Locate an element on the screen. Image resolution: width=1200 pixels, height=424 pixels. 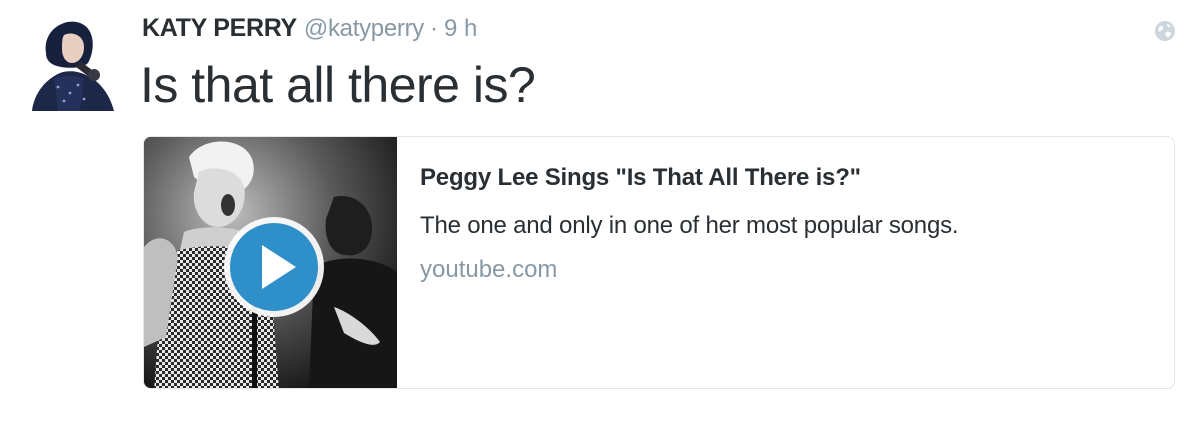
card-title: Peggy Lee Sings "Is That All There is?" is located at coordinates (787, 178).